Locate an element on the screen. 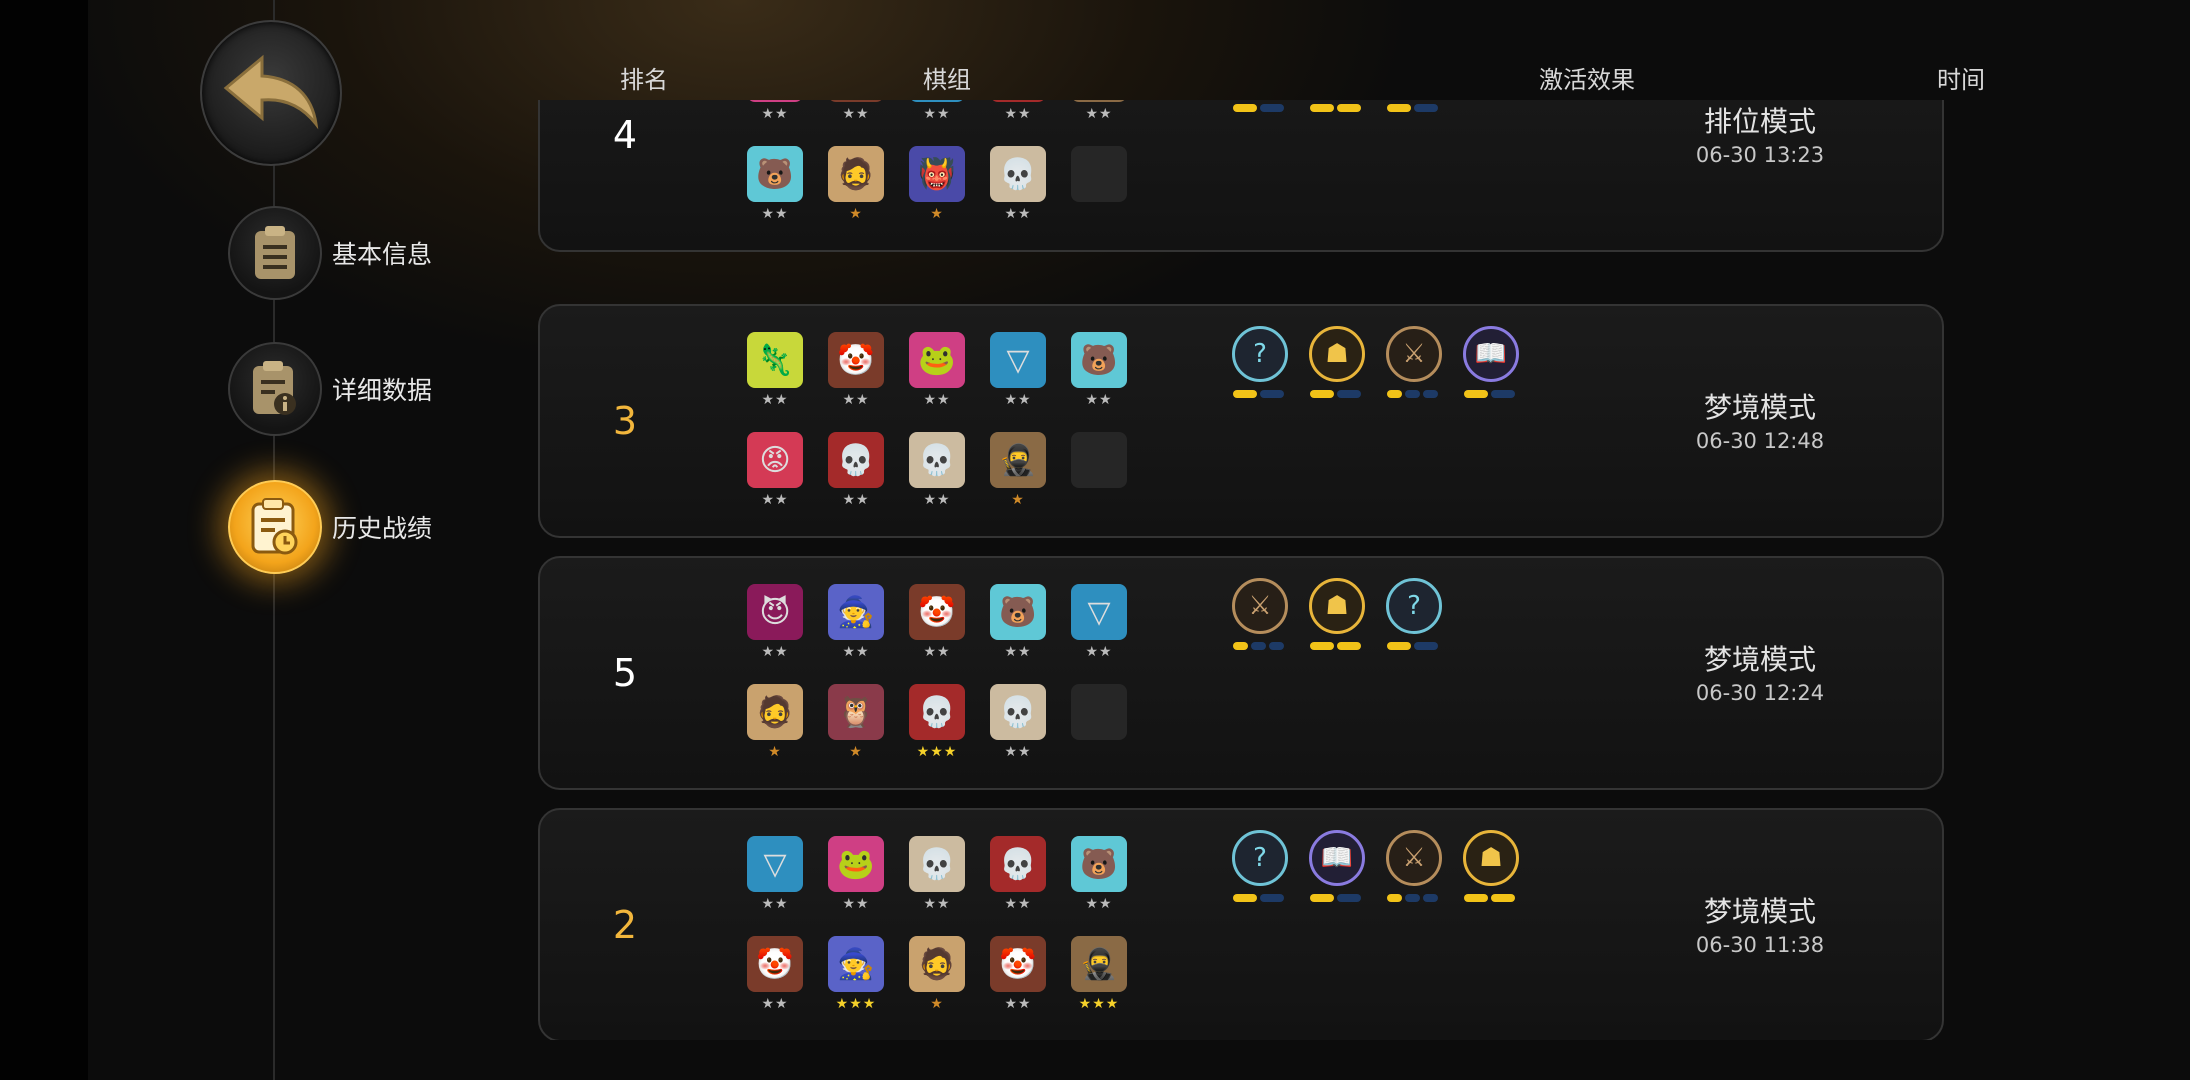 Image resolution: width=2190 pixels, height=1080 pixels. record-timestamp: 06-30 12:24 is located at coordinates (1760, 693).